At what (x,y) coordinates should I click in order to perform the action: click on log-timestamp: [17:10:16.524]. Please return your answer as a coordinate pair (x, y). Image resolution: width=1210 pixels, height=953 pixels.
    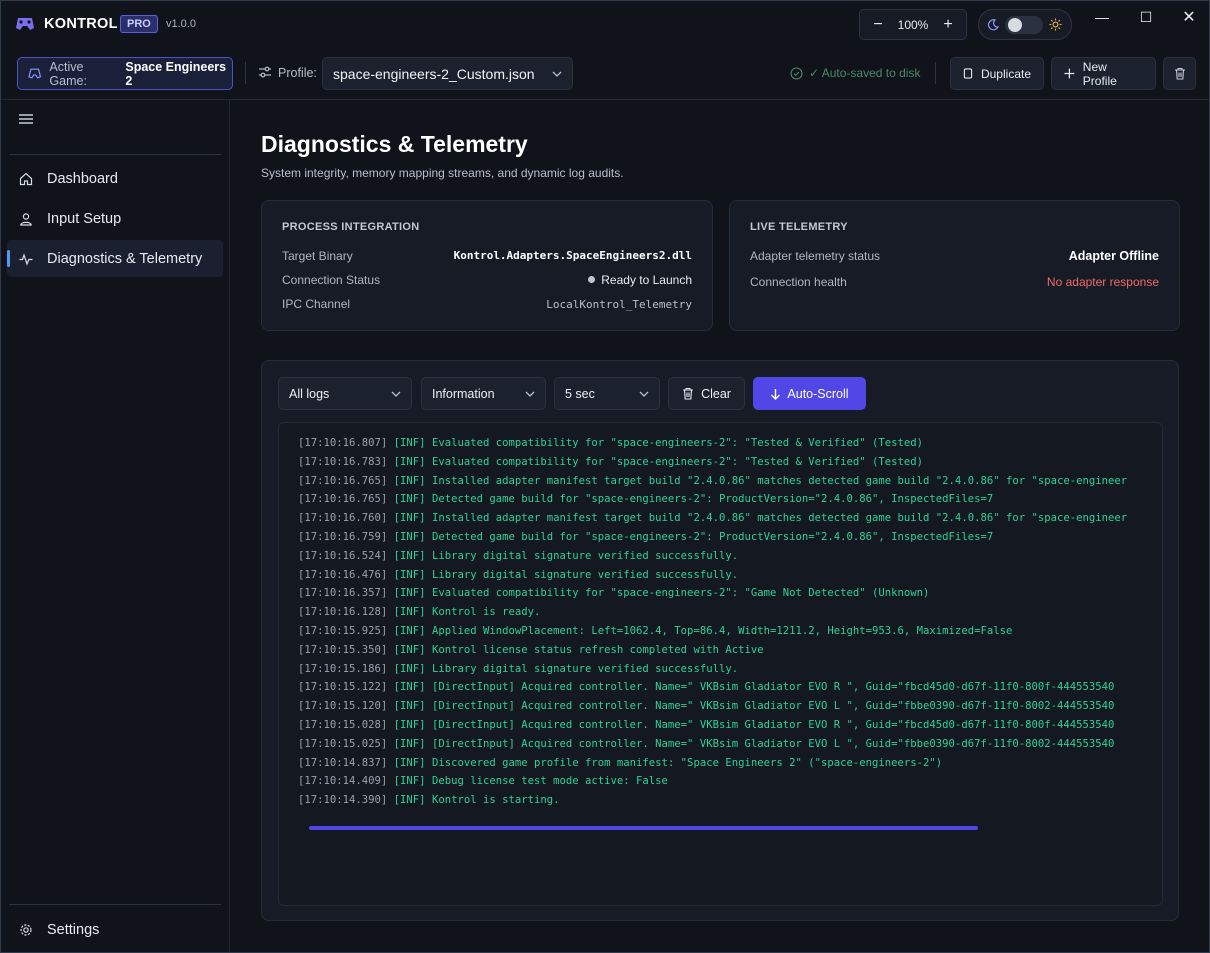
    Looking at the image, I should click on (343, 555).